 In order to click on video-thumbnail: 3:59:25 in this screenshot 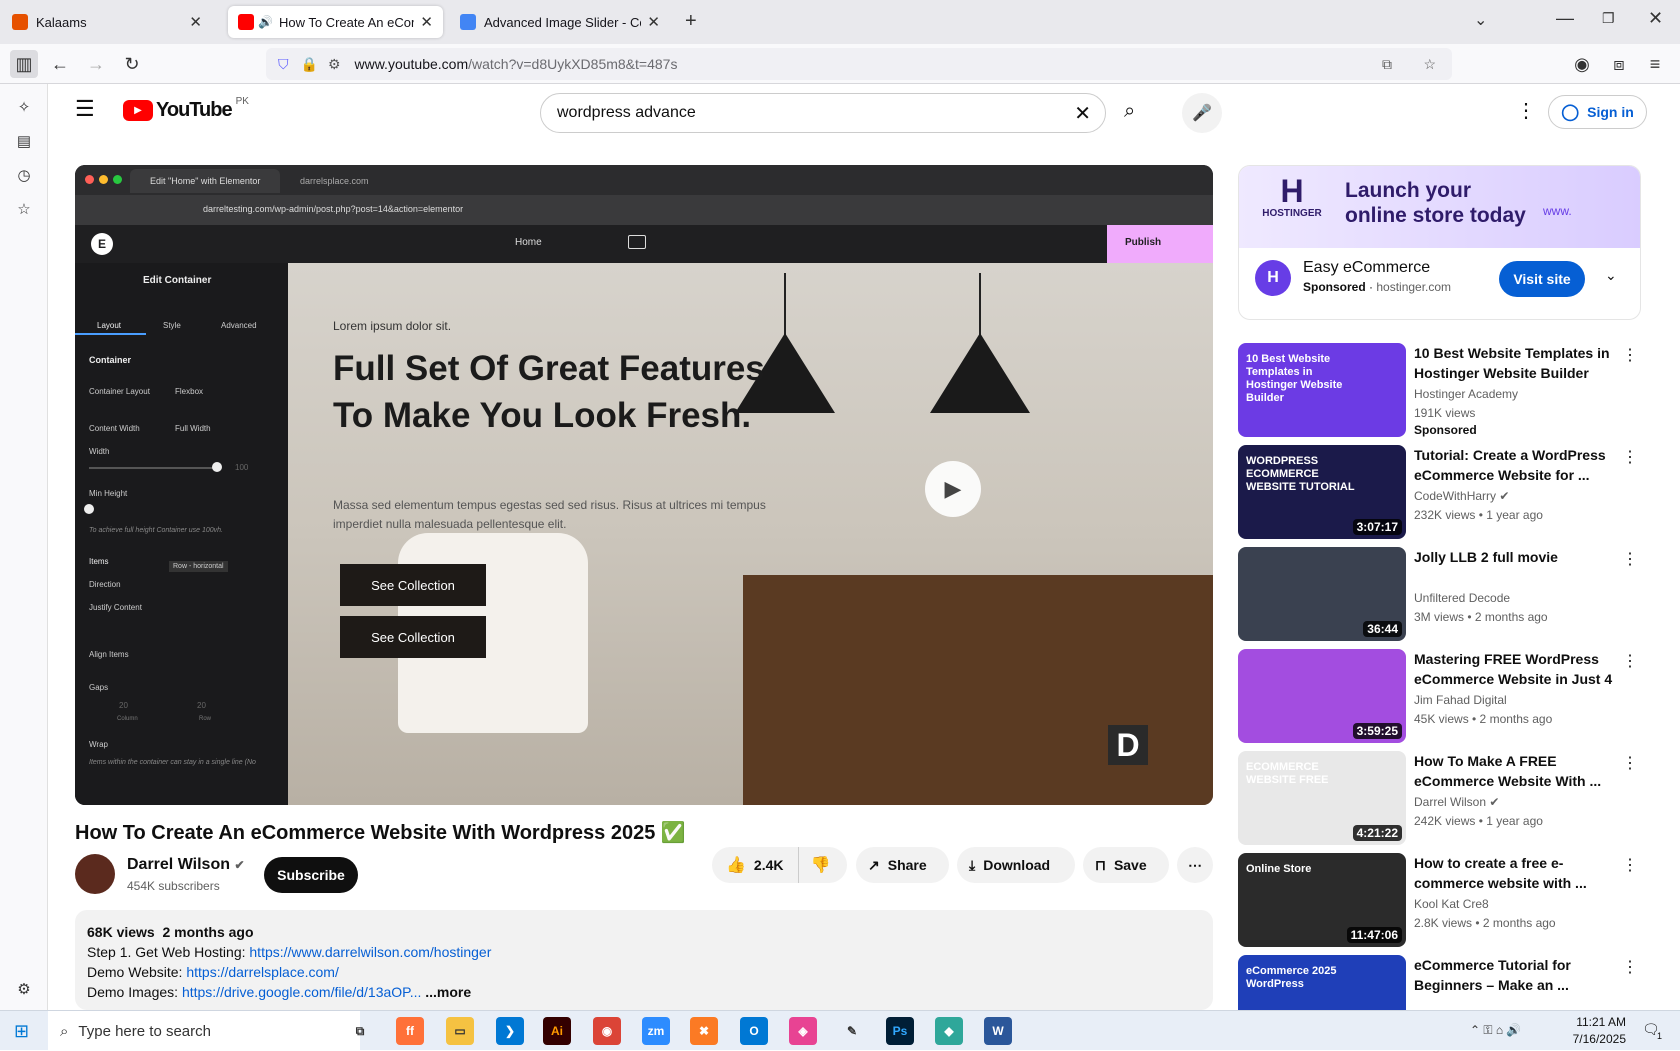, I will do `click(1322, 696)`.